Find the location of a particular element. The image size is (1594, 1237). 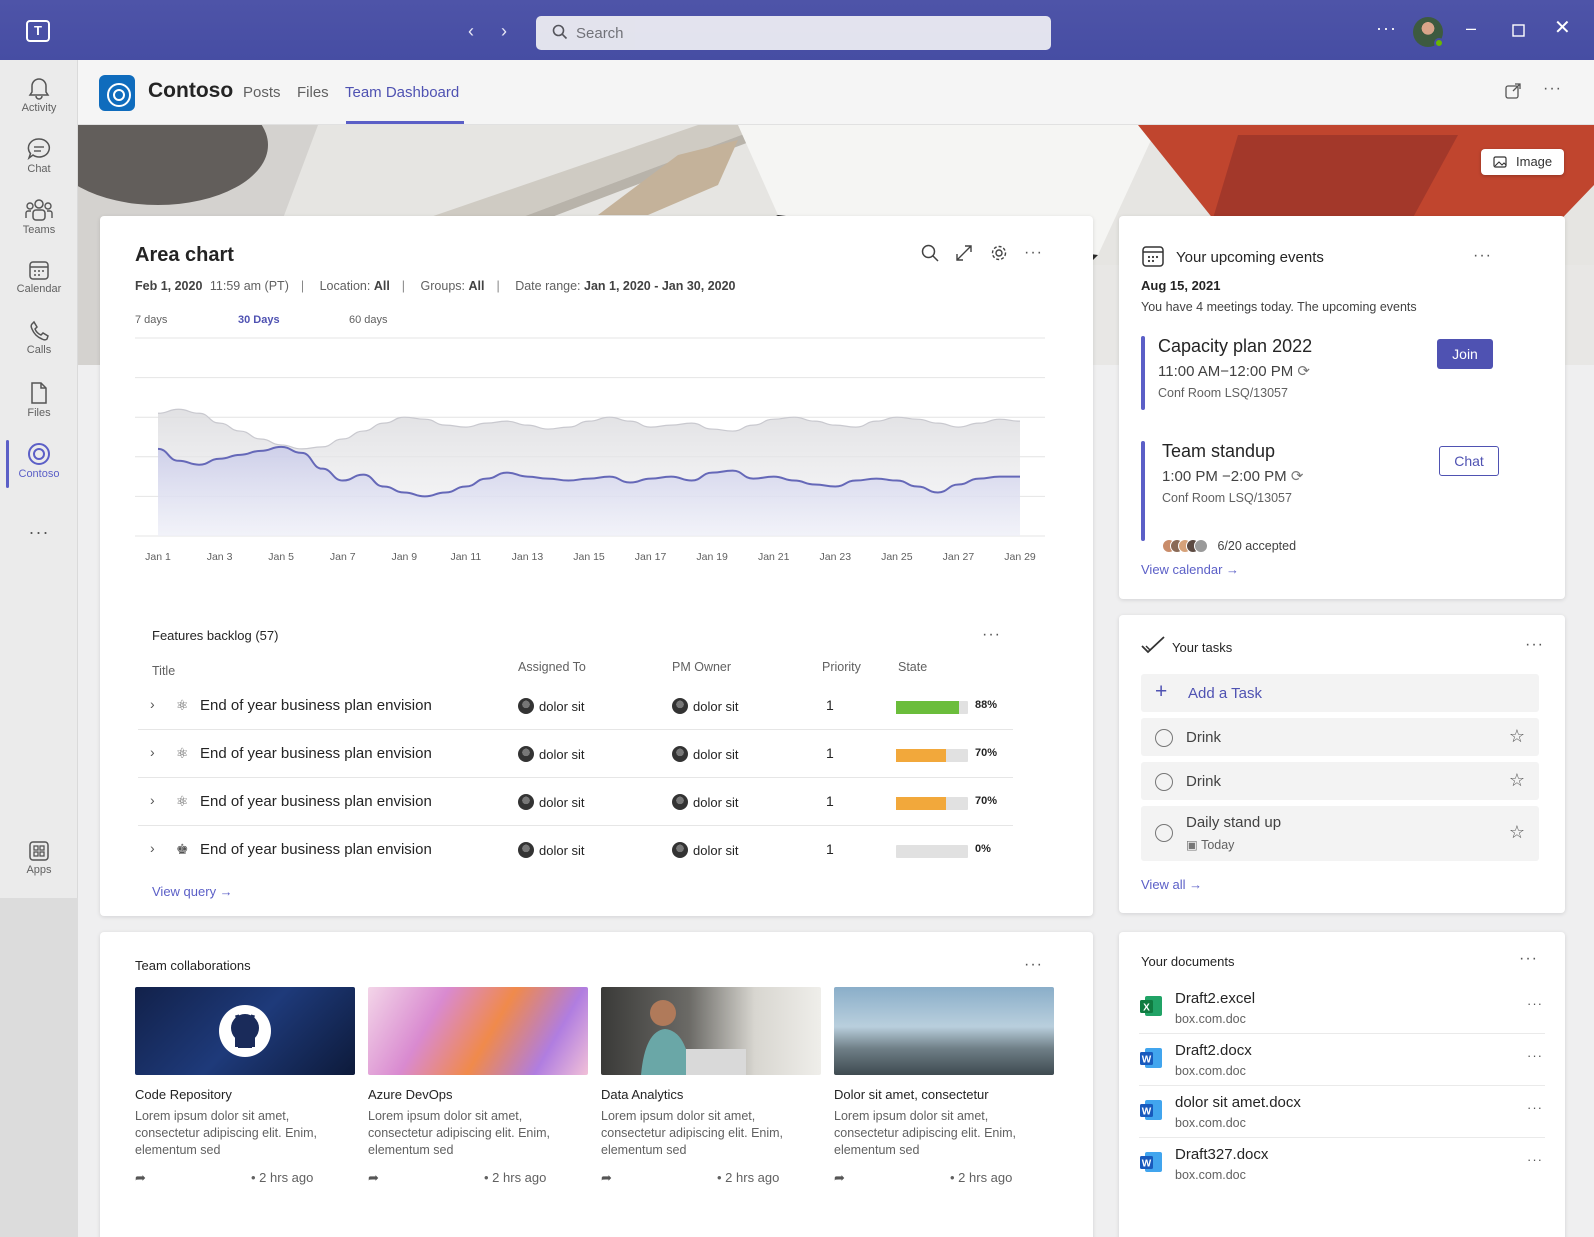

collab-item-time: • 2 hrs ago is located at coordinates (748, 1177).